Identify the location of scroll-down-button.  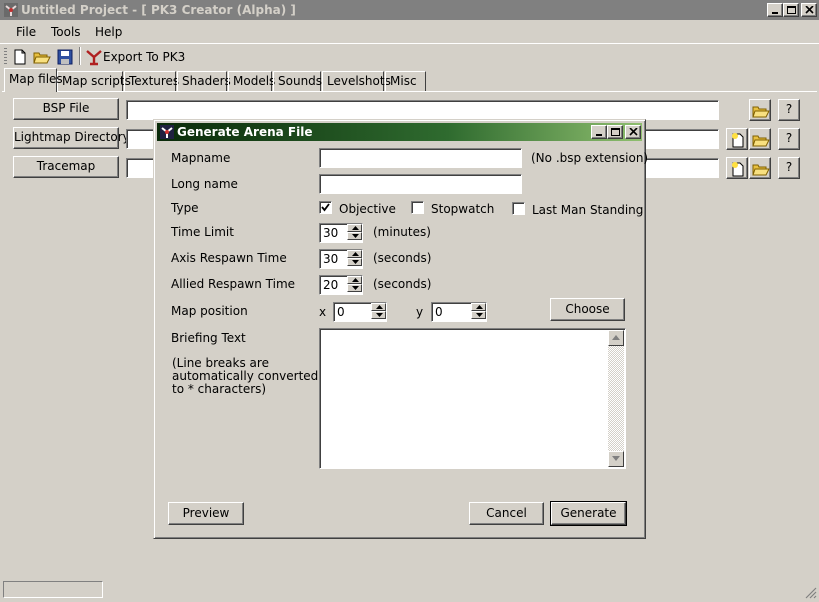
(616, 459).